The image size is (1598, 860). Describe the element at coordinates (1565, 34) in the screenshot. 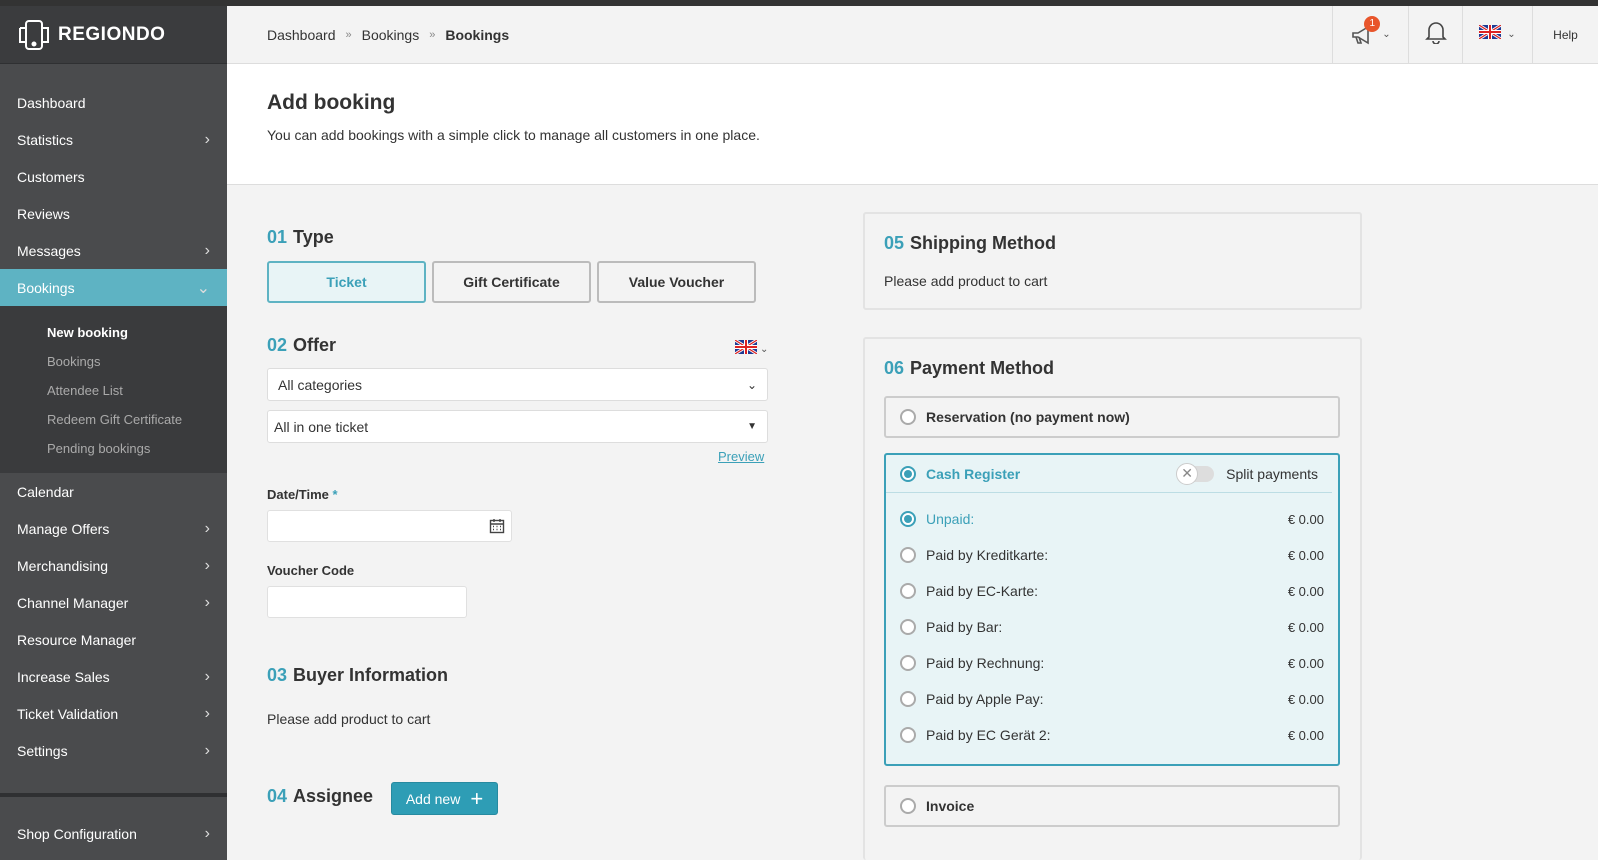

I see `help-button: Help` at that location.